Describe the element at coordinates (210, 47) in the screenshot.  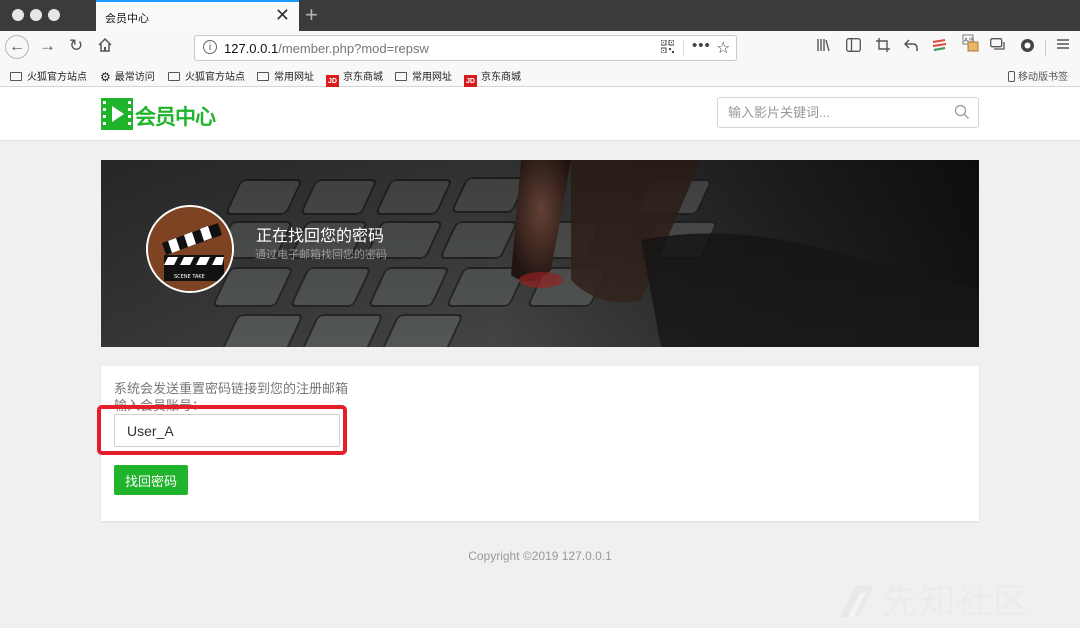
I see `site-info-icon: i` at that location.